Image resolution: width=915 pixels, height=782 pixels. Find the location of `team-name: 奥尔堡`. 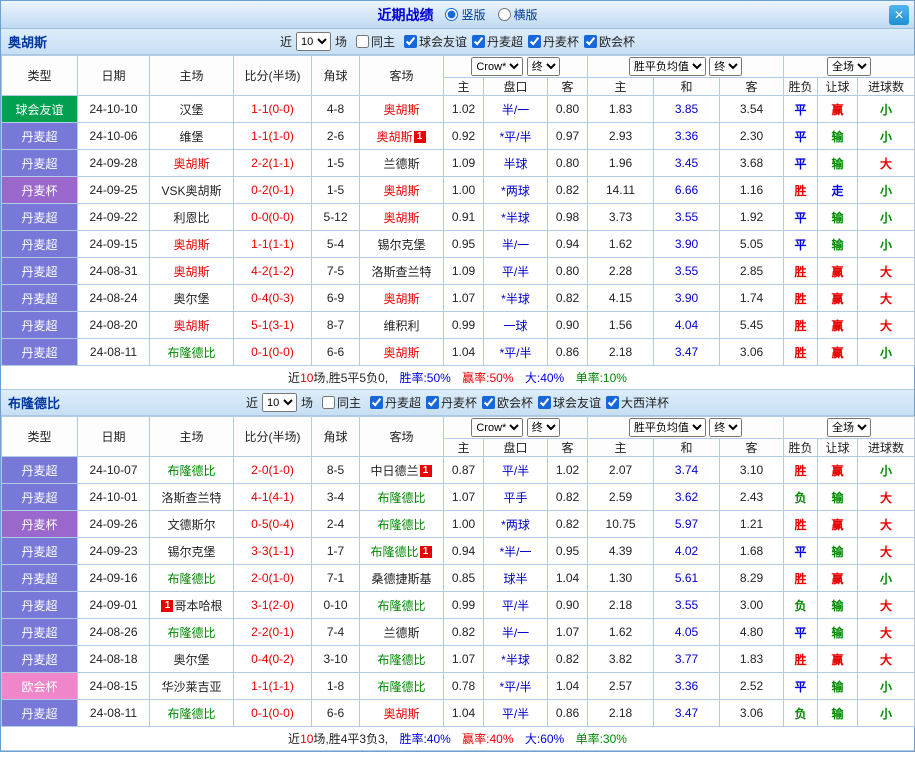

team-name: 奥尔堡 is located at coordinates (191, 298).